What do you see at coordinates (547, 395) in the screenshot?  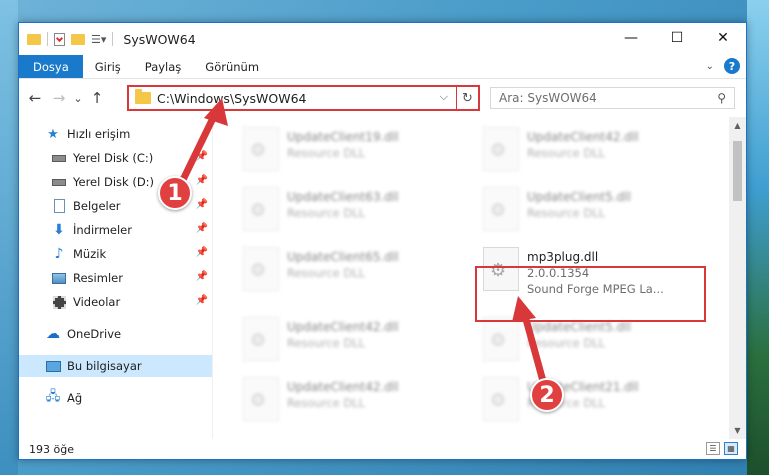 I see `callout-2: 2` at bounding box center [547, 395].